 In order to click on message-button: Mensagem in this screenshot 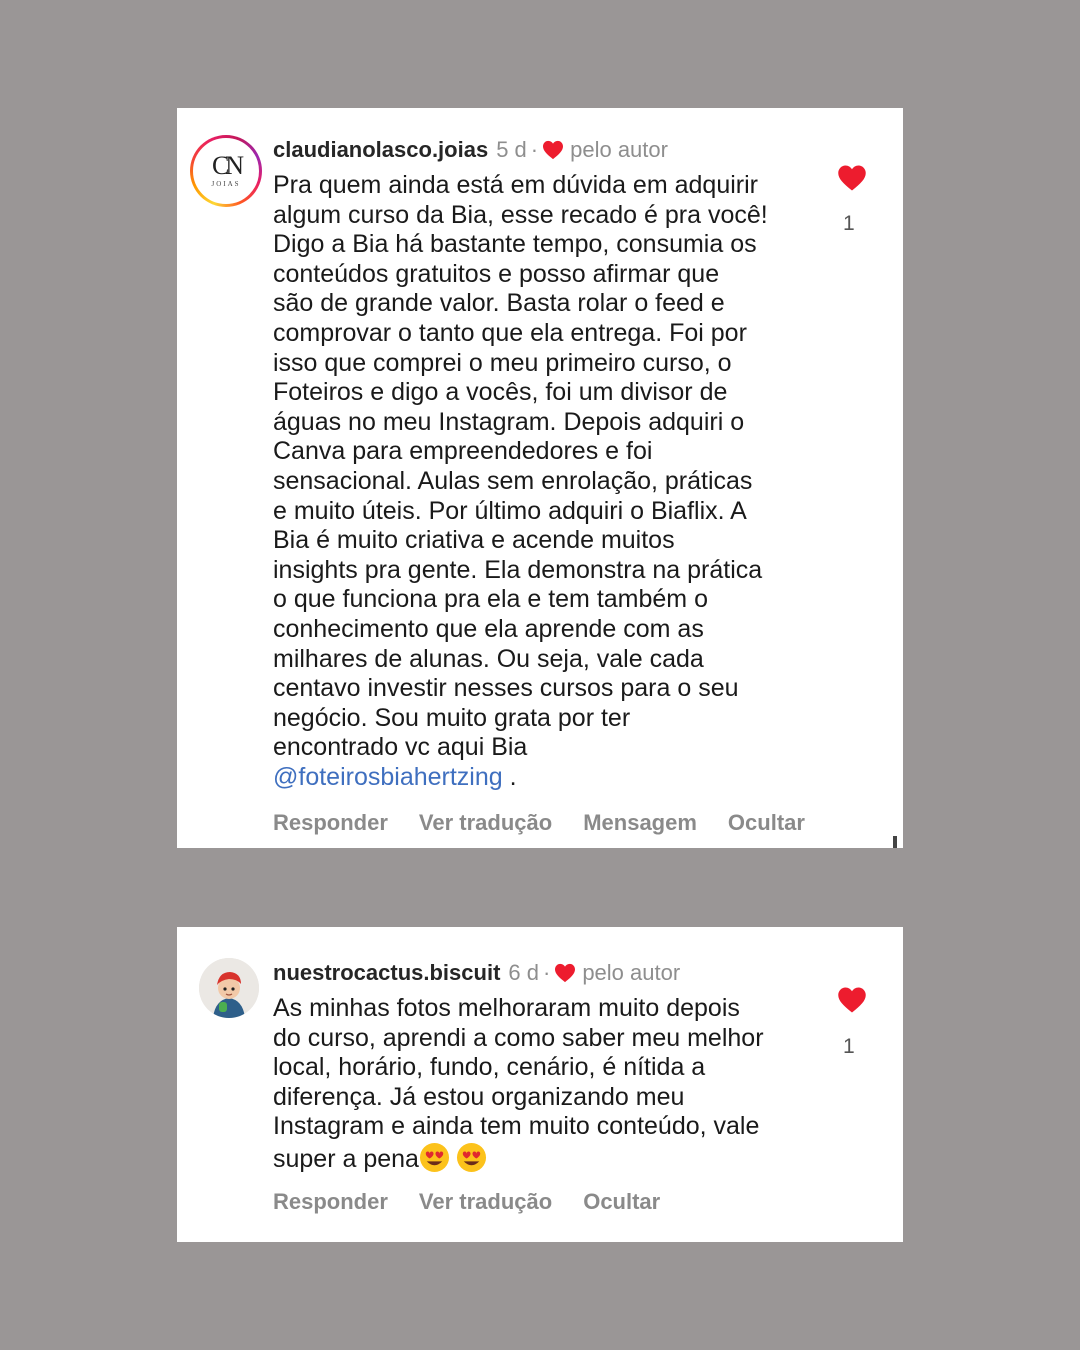, I will do `click(640, 823)`.